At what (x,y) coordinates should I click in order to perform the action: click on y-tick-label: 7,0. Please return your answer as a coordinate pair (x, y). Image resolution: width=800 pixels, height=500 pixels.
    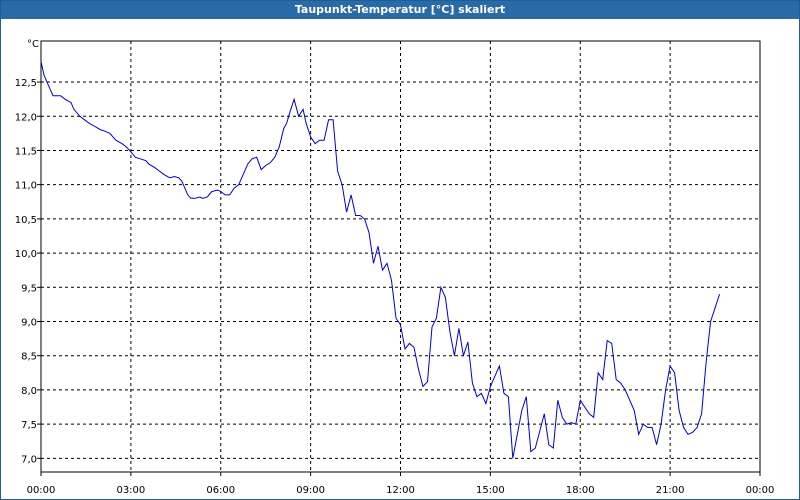
    Looking at the image, I should click on (29, 459).